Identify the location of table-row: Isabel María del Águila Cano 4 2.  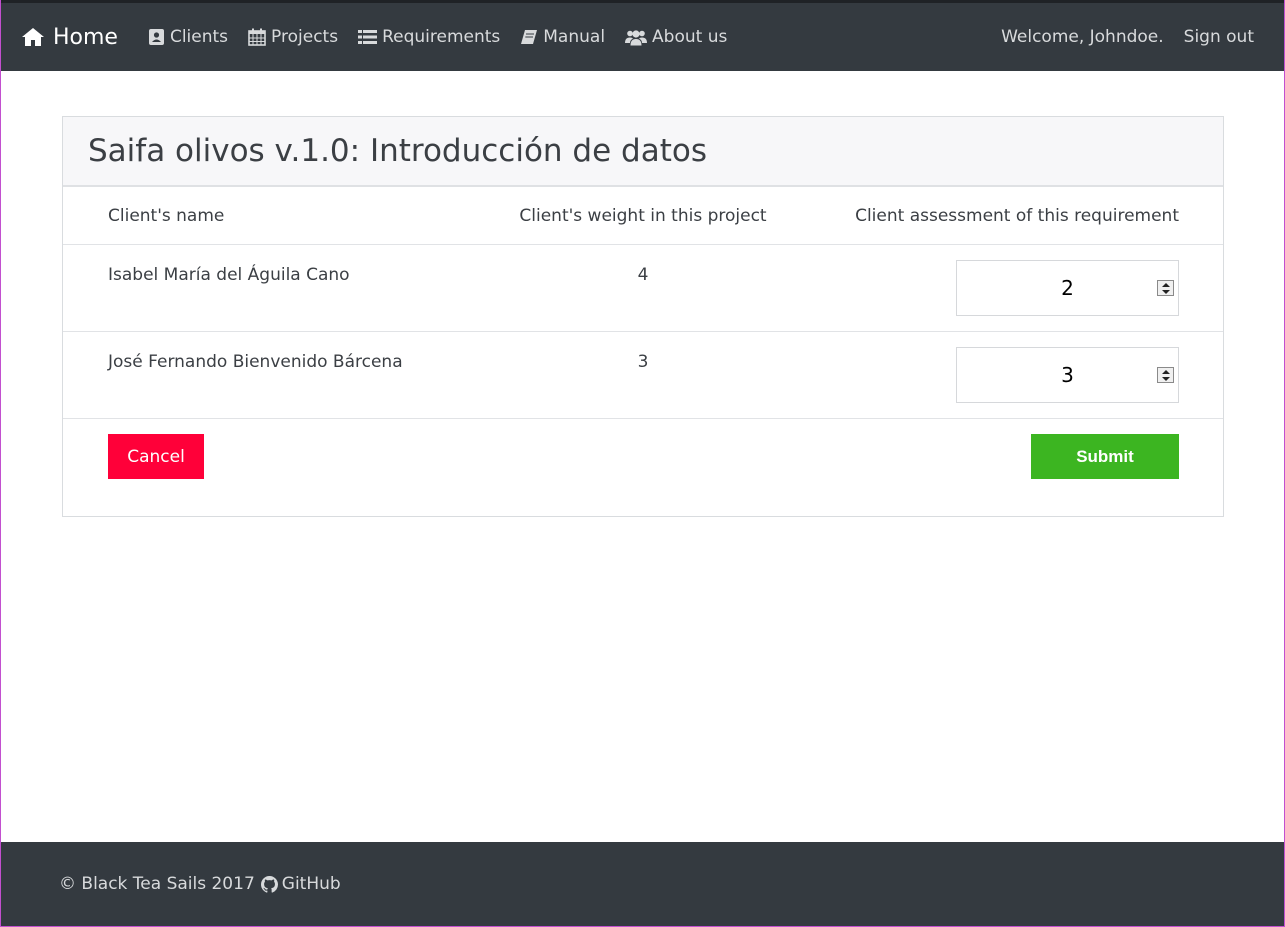
(643, 288).